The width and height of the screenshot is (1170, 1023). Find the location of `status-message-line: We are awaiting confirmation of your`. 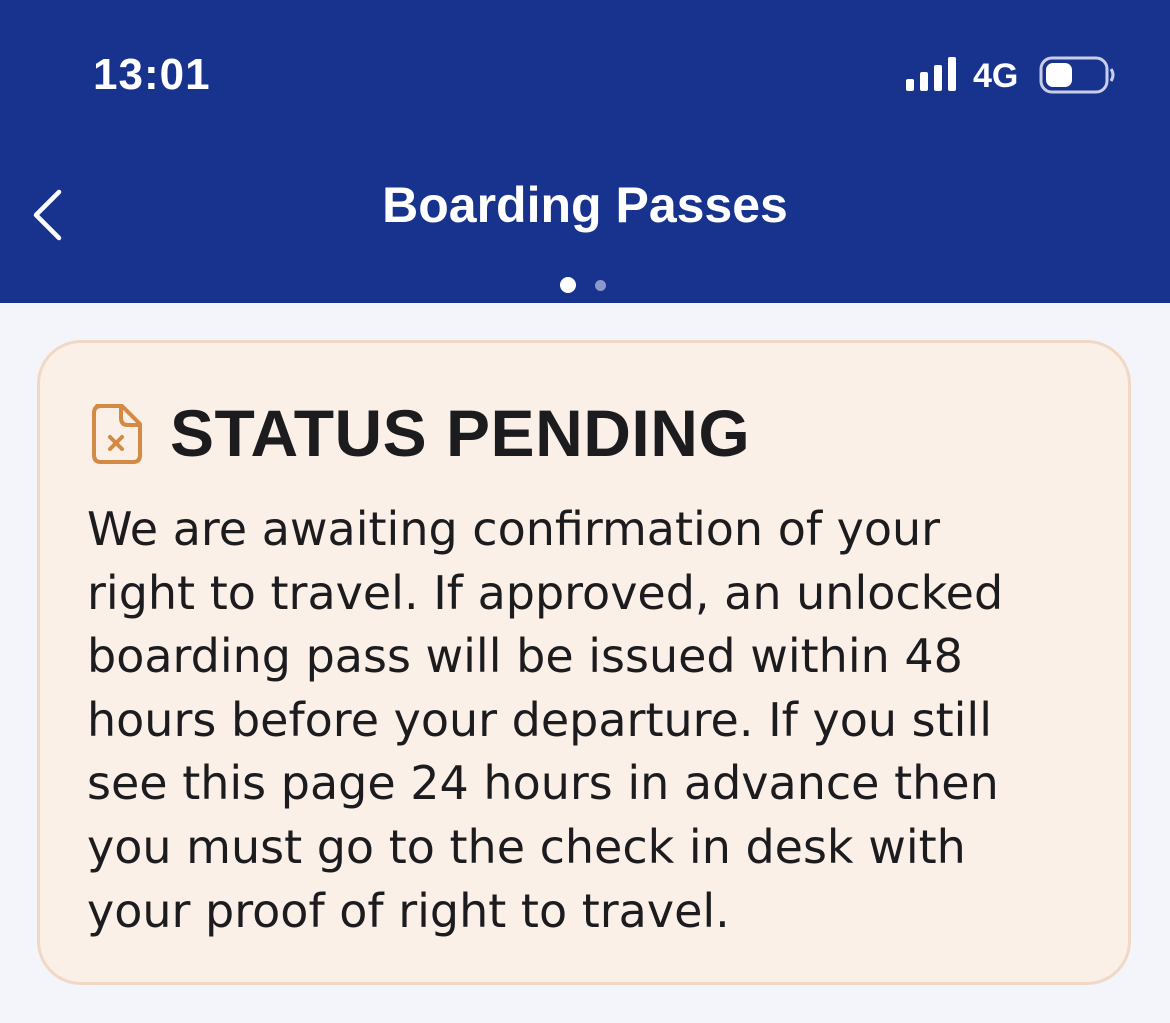

status-message-line: We are awaiting confirmation of your is located at coordinates (514, 529).